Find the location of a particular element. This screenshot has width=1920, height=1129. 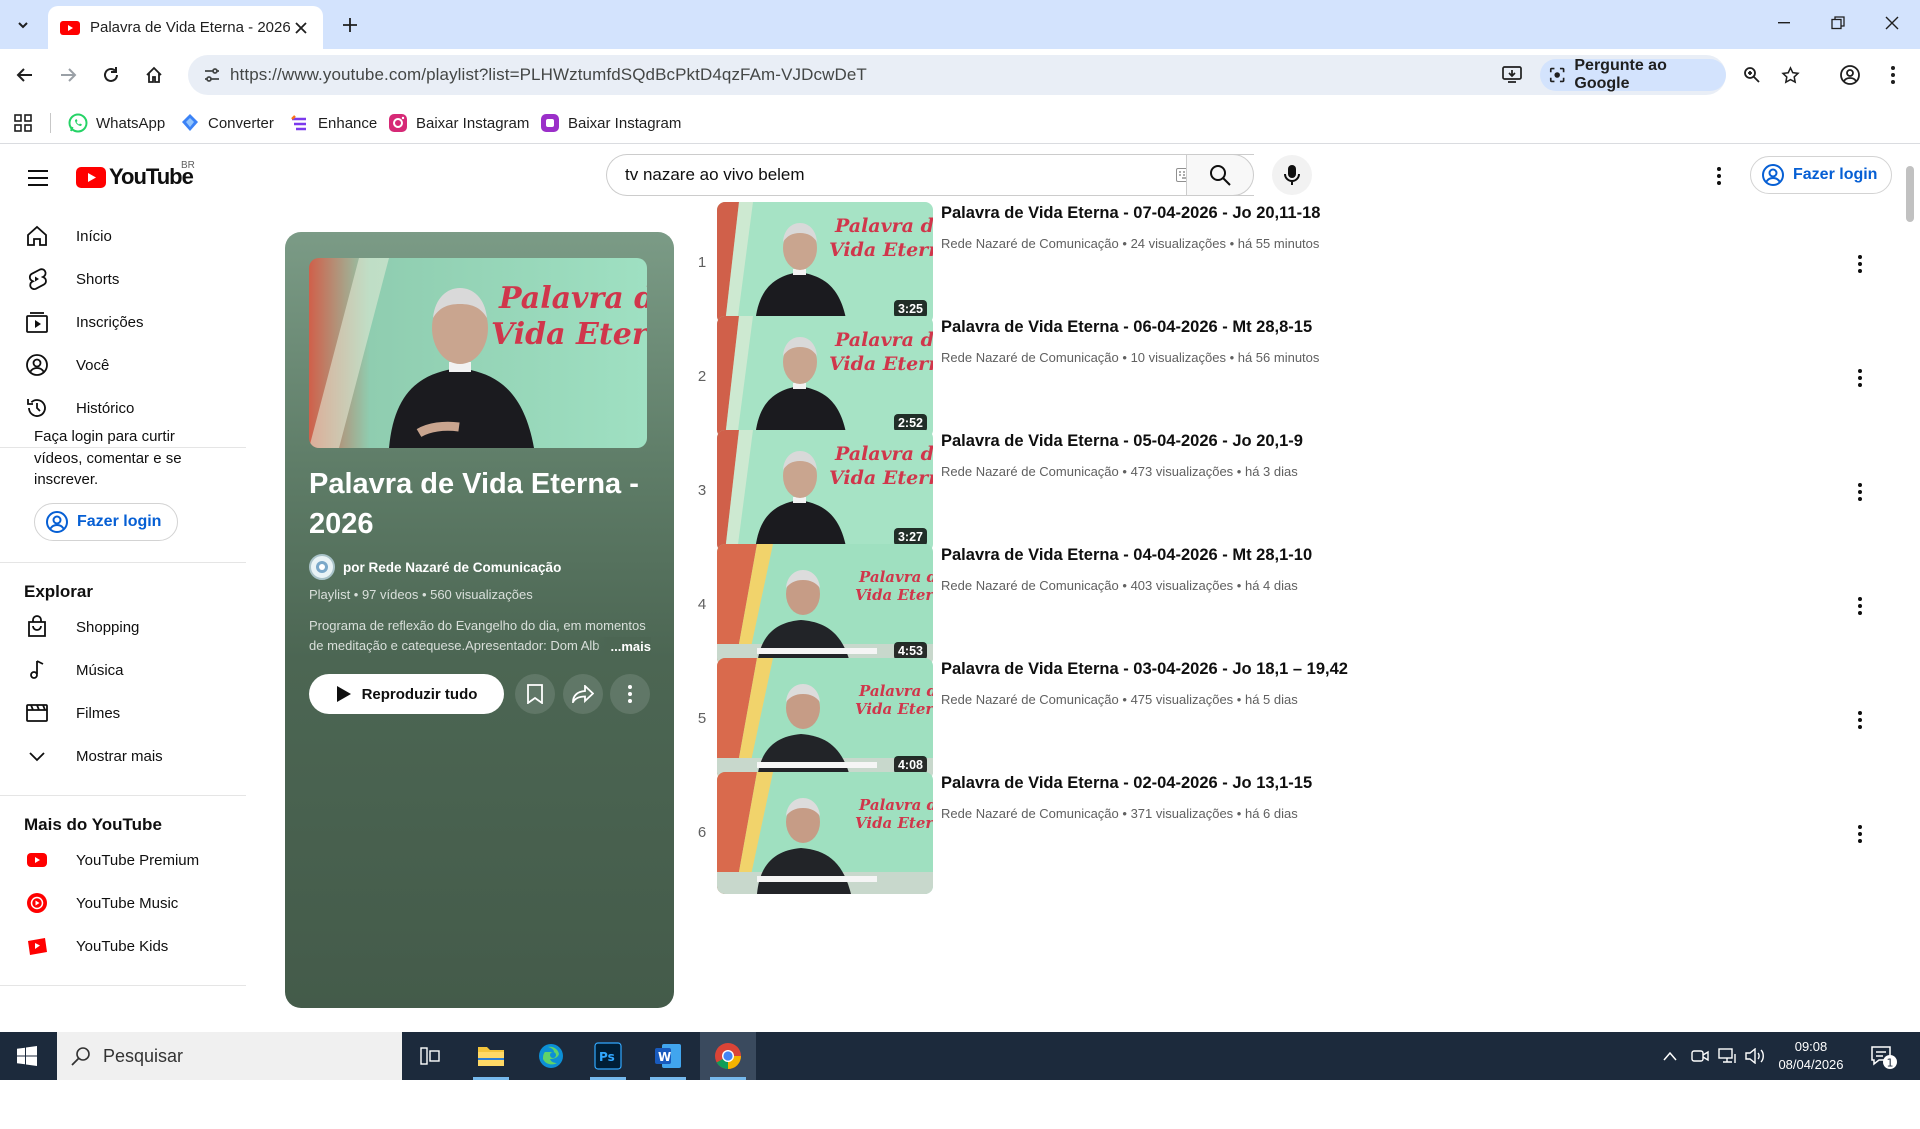

channel-avatar is located at coordinates (322, 567).